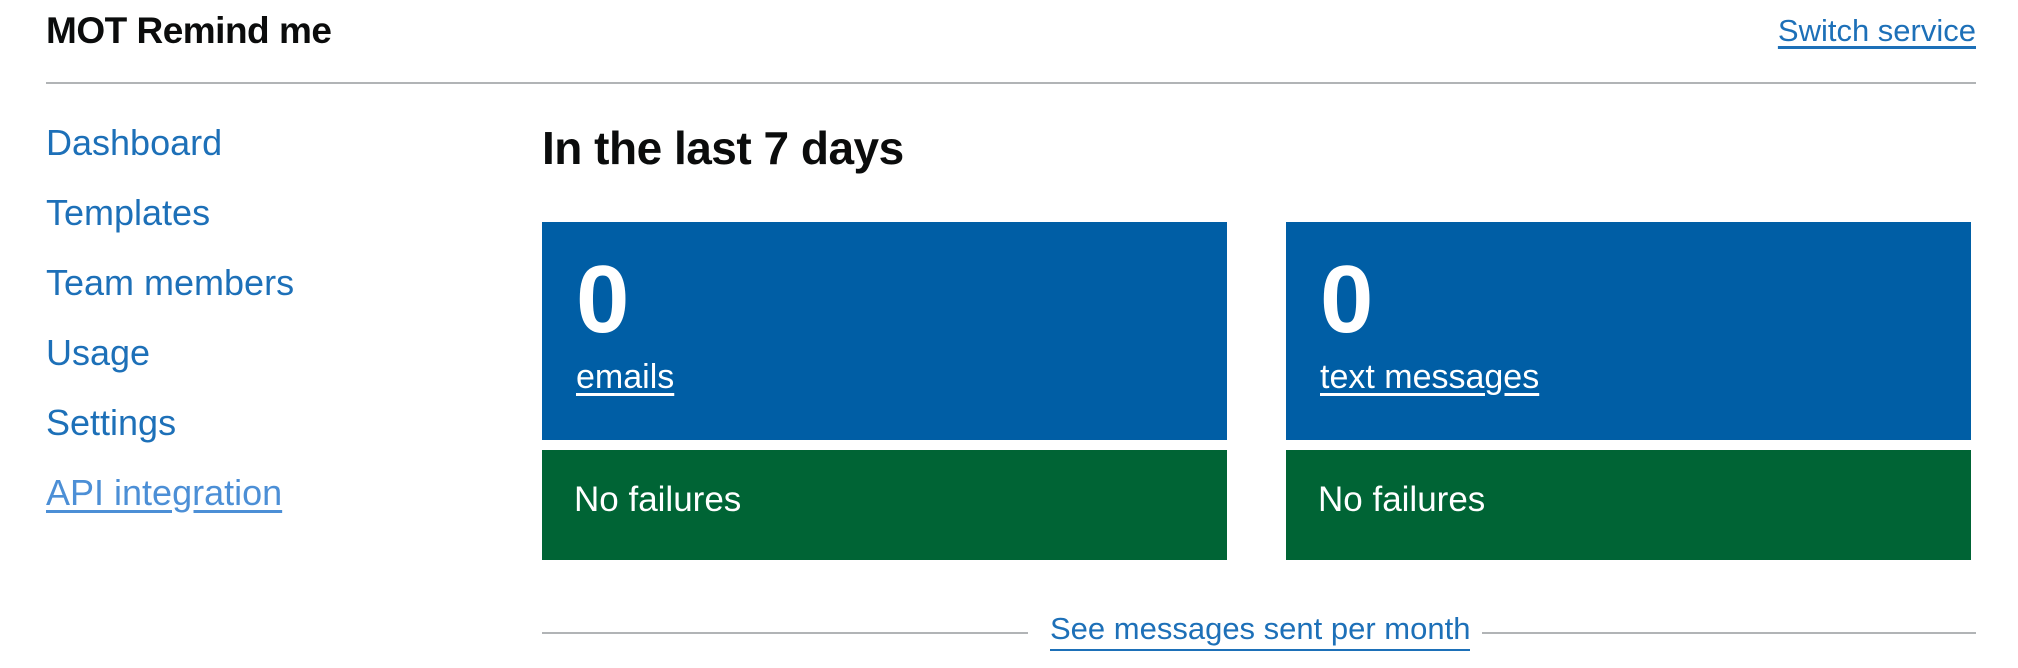 This screenshot has width=2018, height=668. Describe the element at coordinates (170, 293) in the screenshot. I see `sidebar-item-team-members: Team members` at that location.